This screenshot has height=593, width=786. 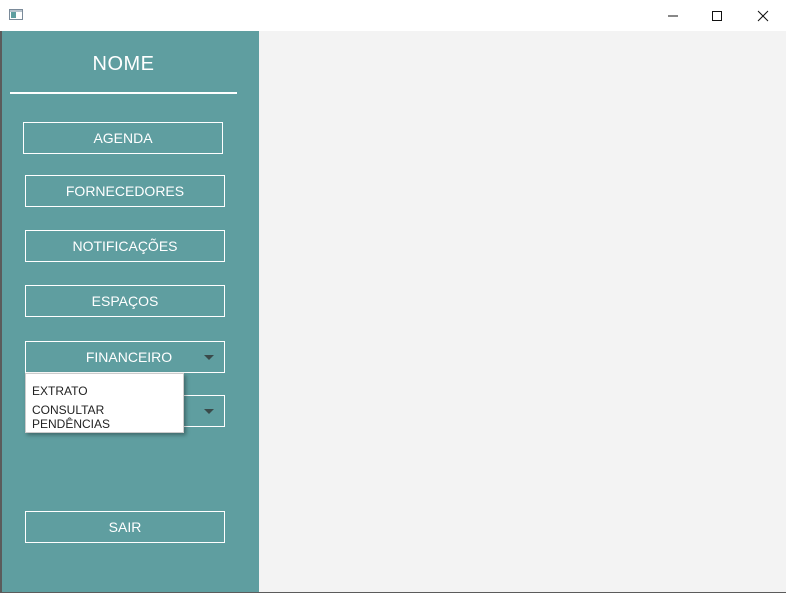 I want to click on fornecedores-button: FORNECEDORES, so click(x=125, y=191).